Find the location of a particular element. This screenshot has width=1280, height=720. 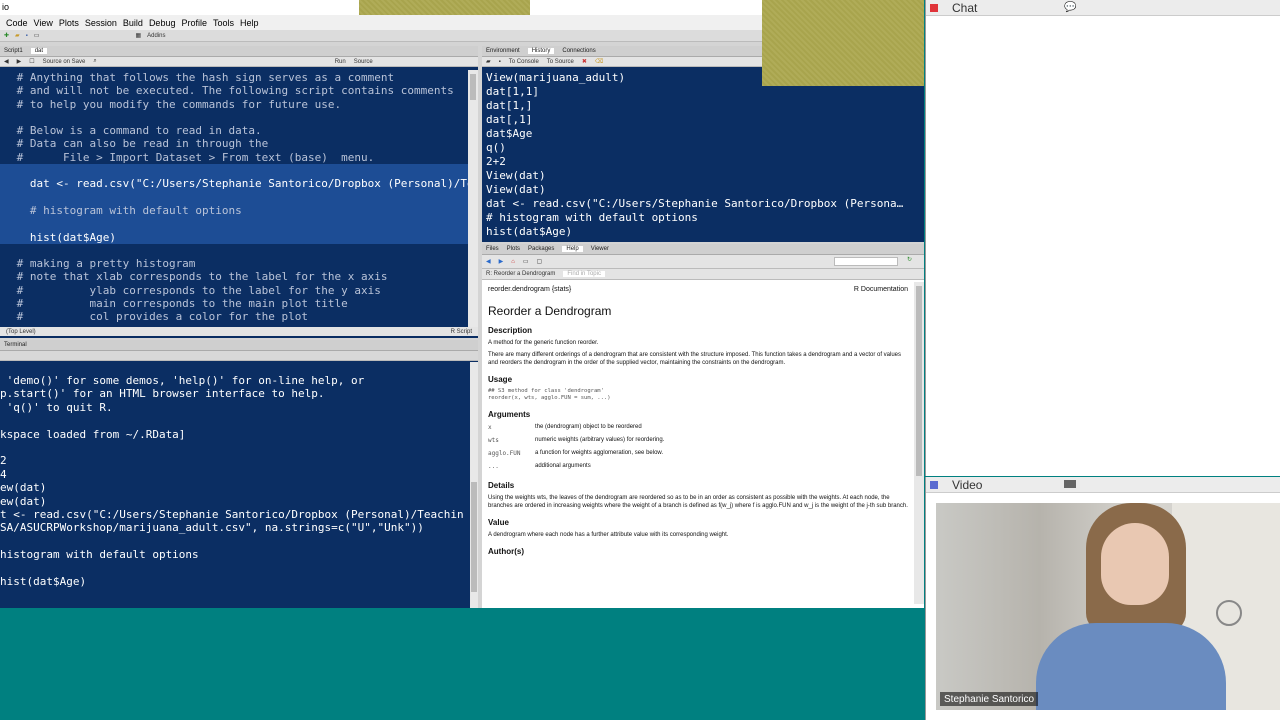

save-icon: ▪ is located at coordinates (27, 36).